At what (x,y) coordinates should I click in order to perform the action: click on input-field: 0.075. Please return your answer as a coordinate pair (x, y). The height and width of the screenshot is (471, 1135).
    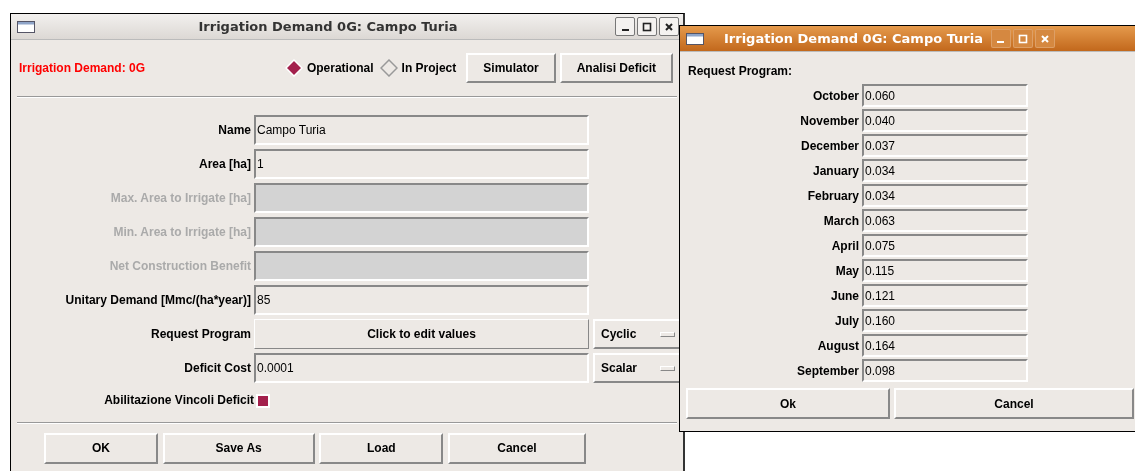
    Looking at the image, I should click on (945, 245).